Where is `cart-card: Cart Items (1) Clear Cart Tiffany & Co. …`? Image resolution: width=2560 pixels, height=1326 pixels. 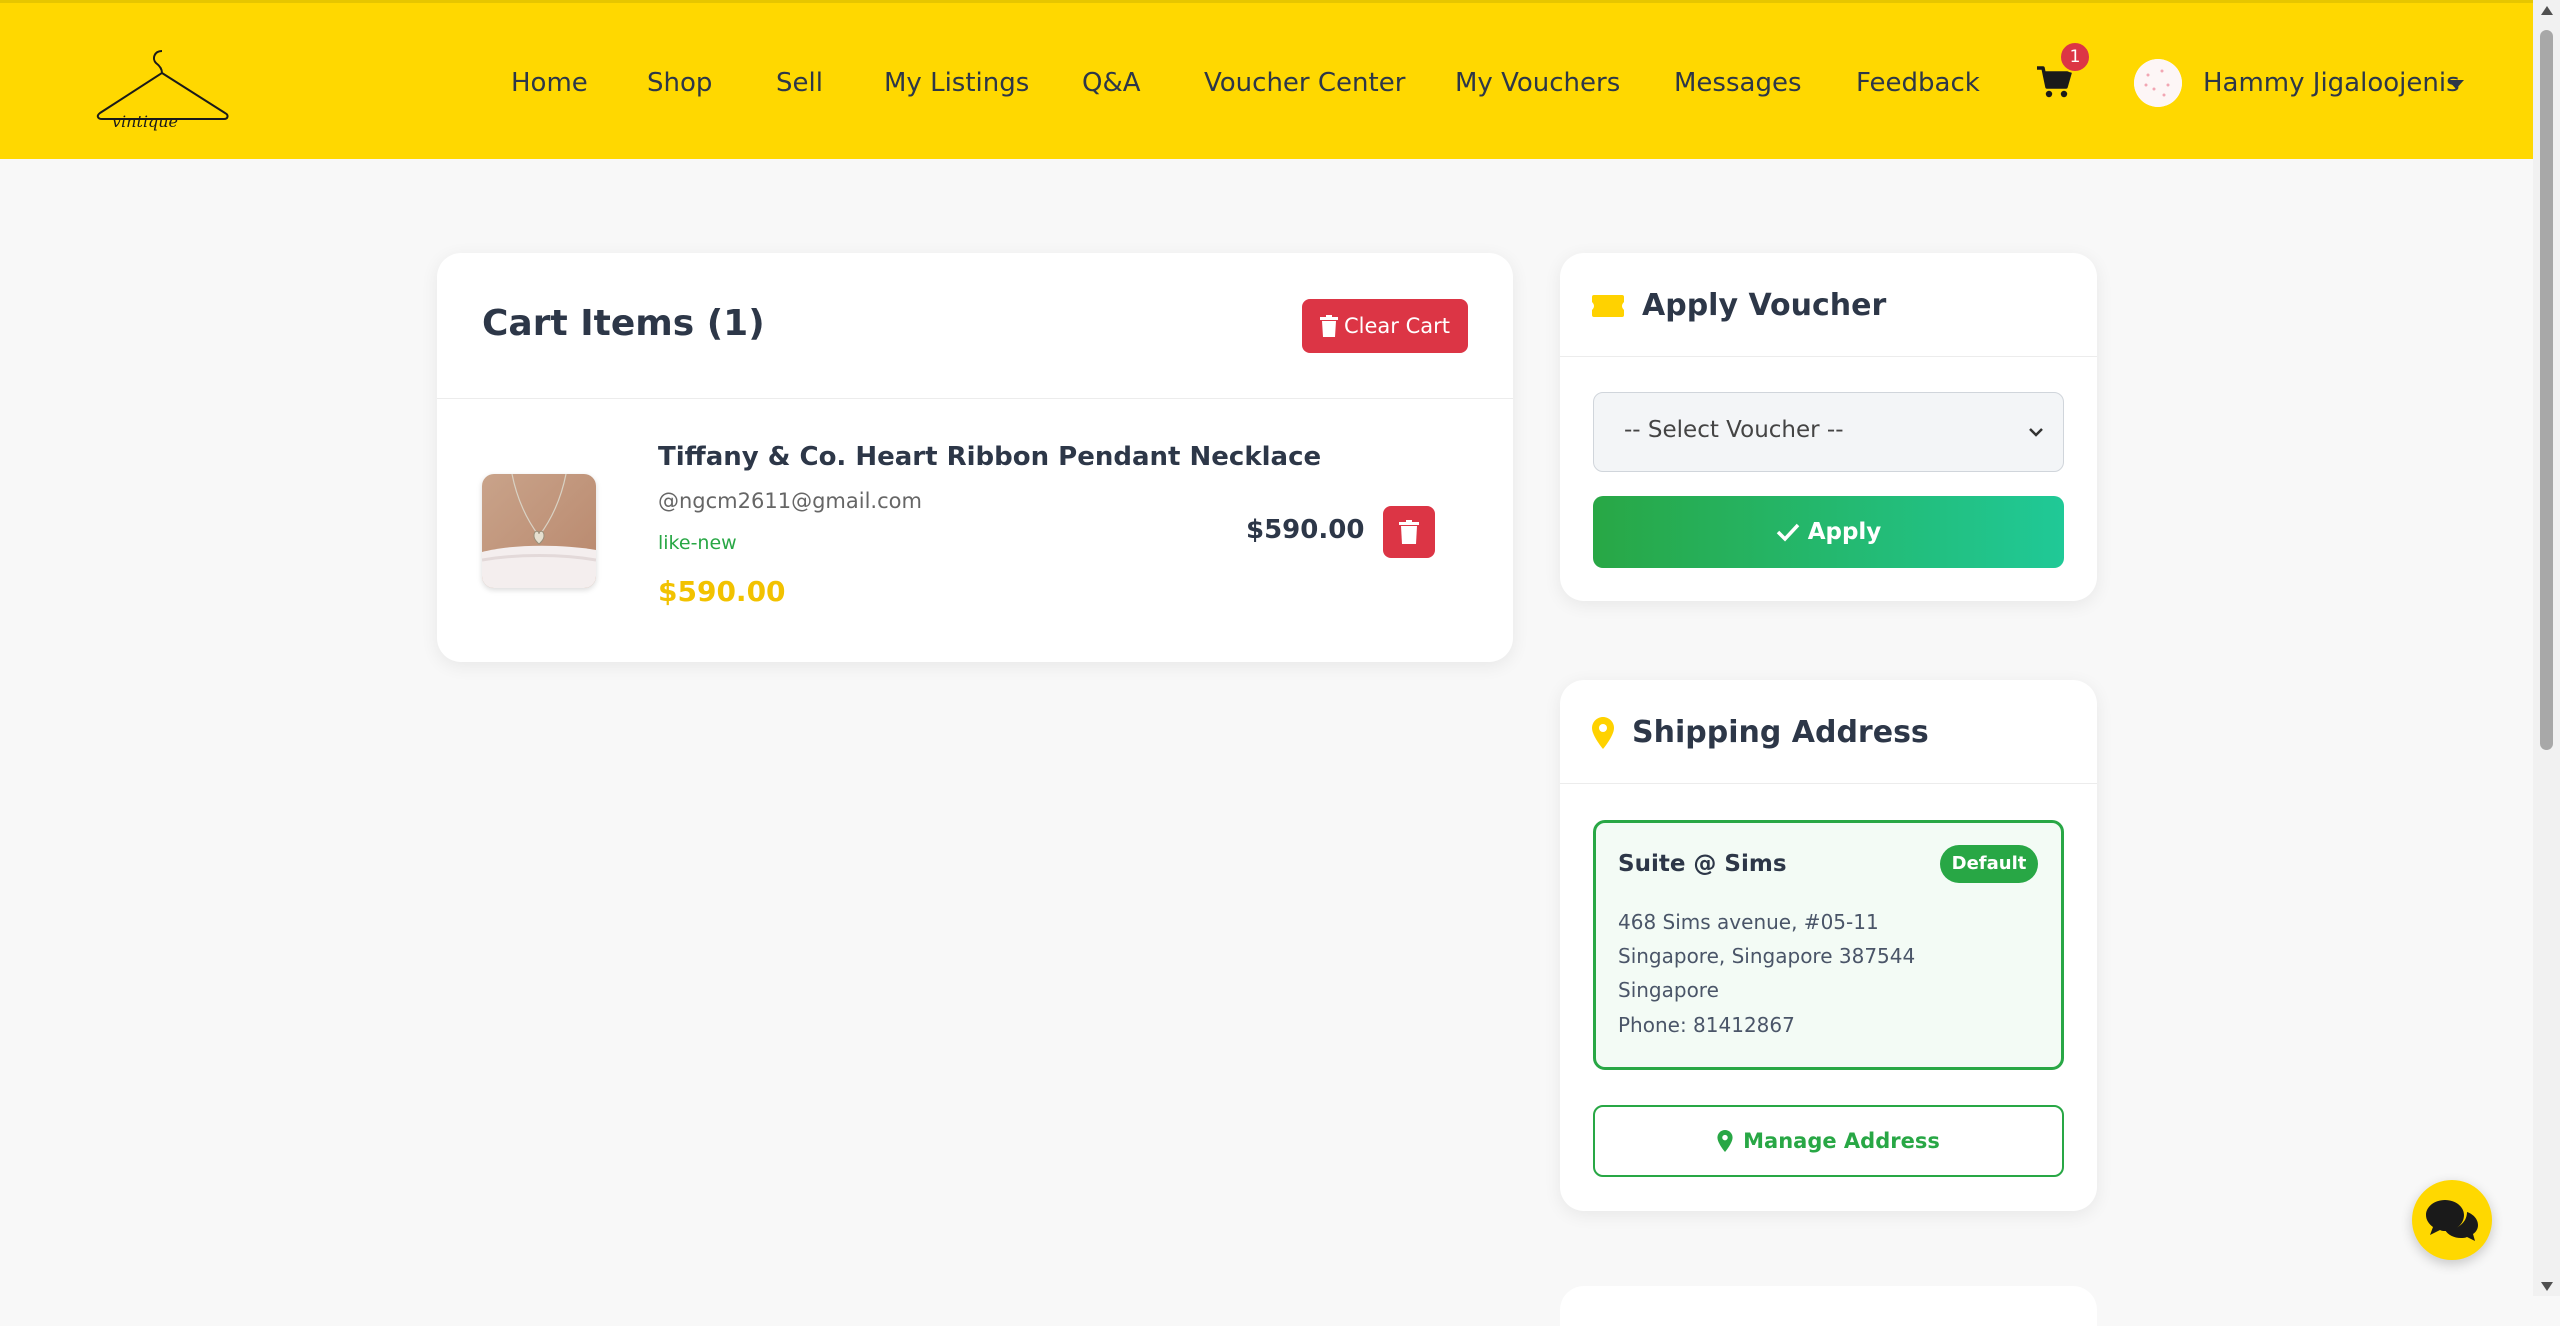
cart-card: Cart Items (1) Clear Cart Tiffany & Co. … is located at coordinates (975, 457).